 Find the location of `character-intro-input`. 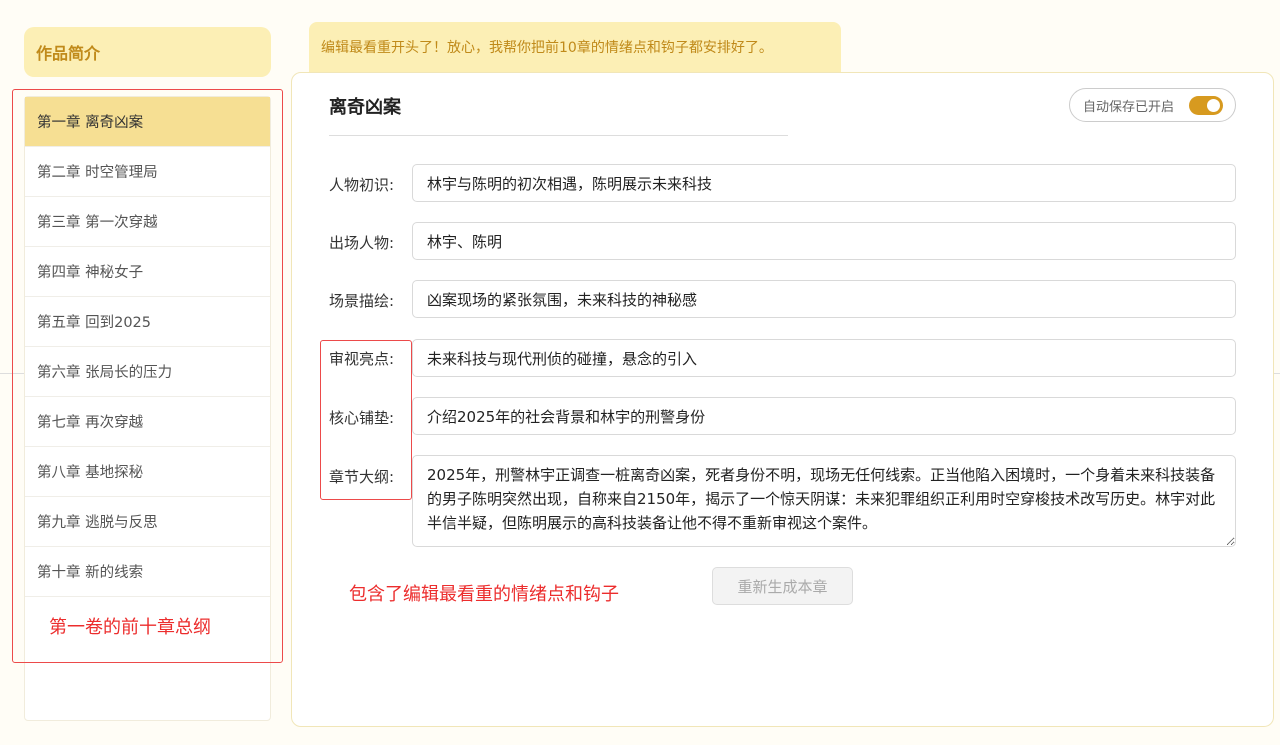

character-intro-input is located at coordinates (824, 183).